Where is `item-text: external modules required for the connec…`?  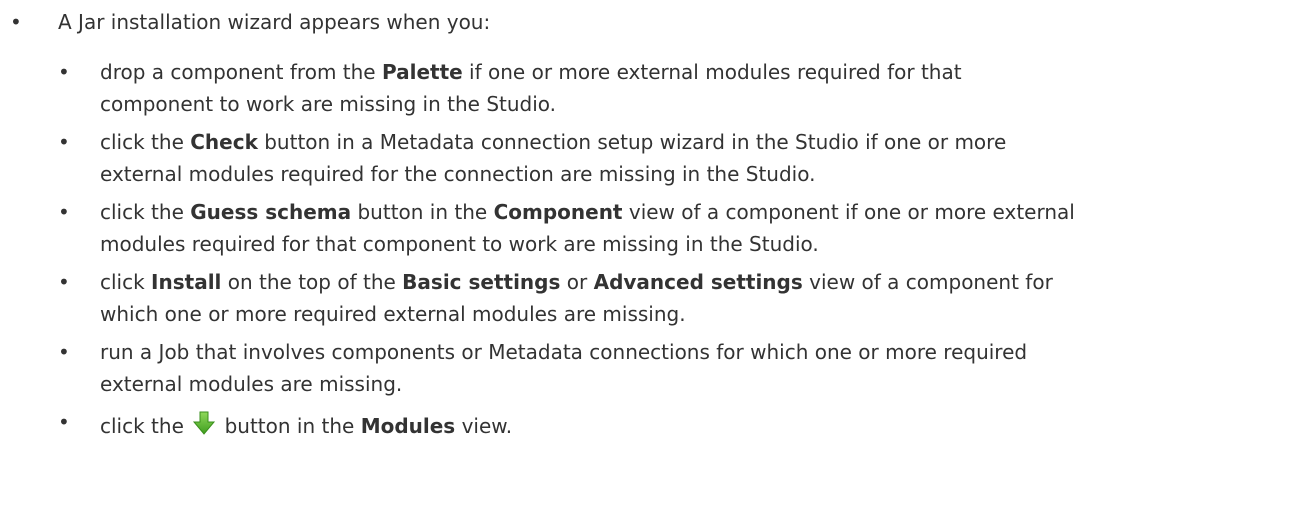
item-text: external modules required for the connec… is located at coordinates (458, 174).